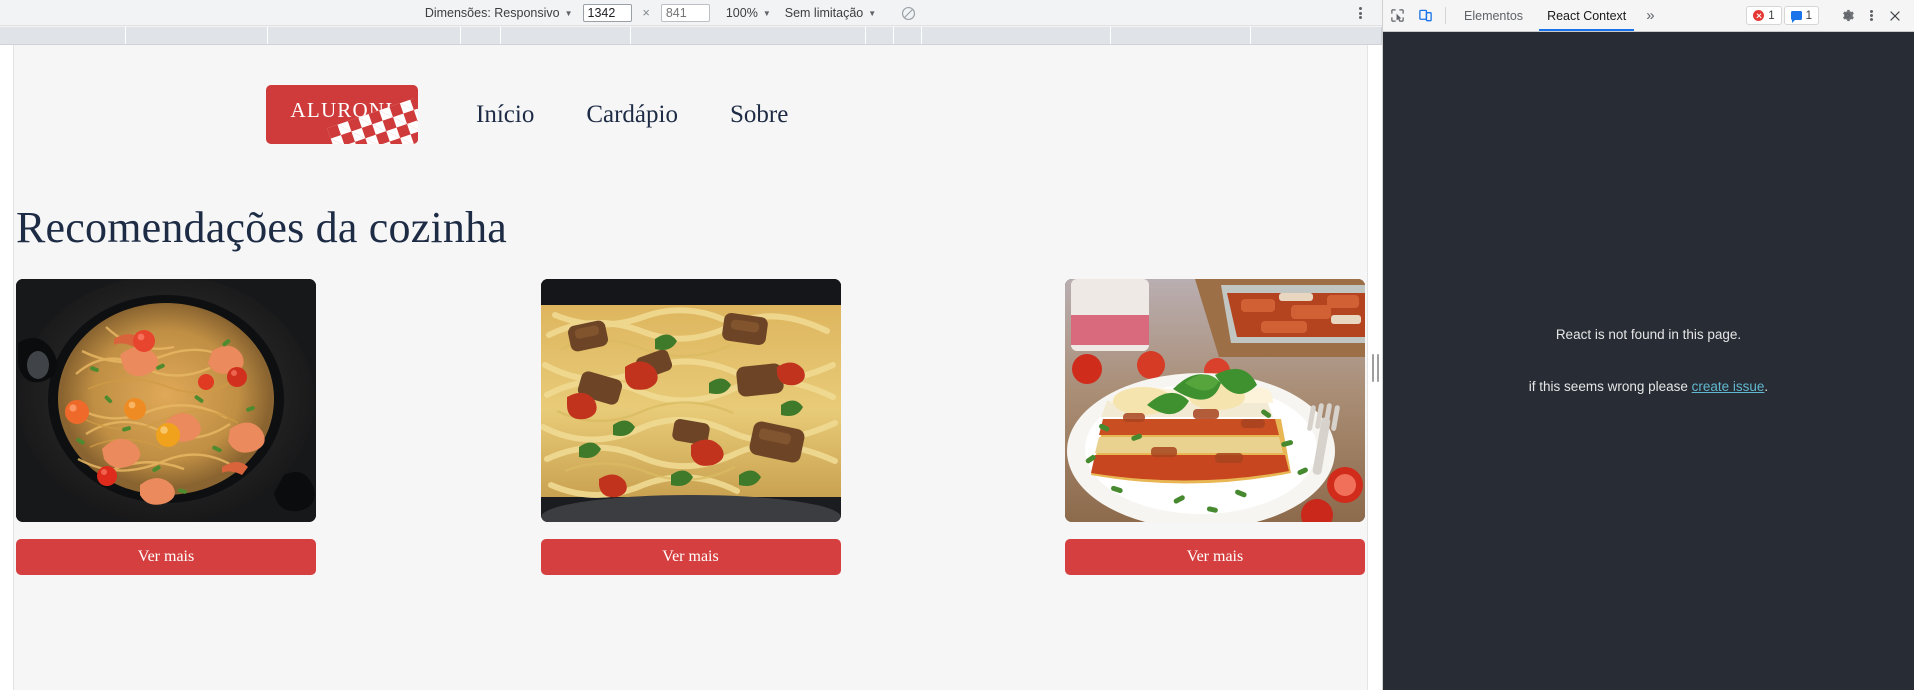  I want to click on viewport-resize-handle, so click(1375, 367).